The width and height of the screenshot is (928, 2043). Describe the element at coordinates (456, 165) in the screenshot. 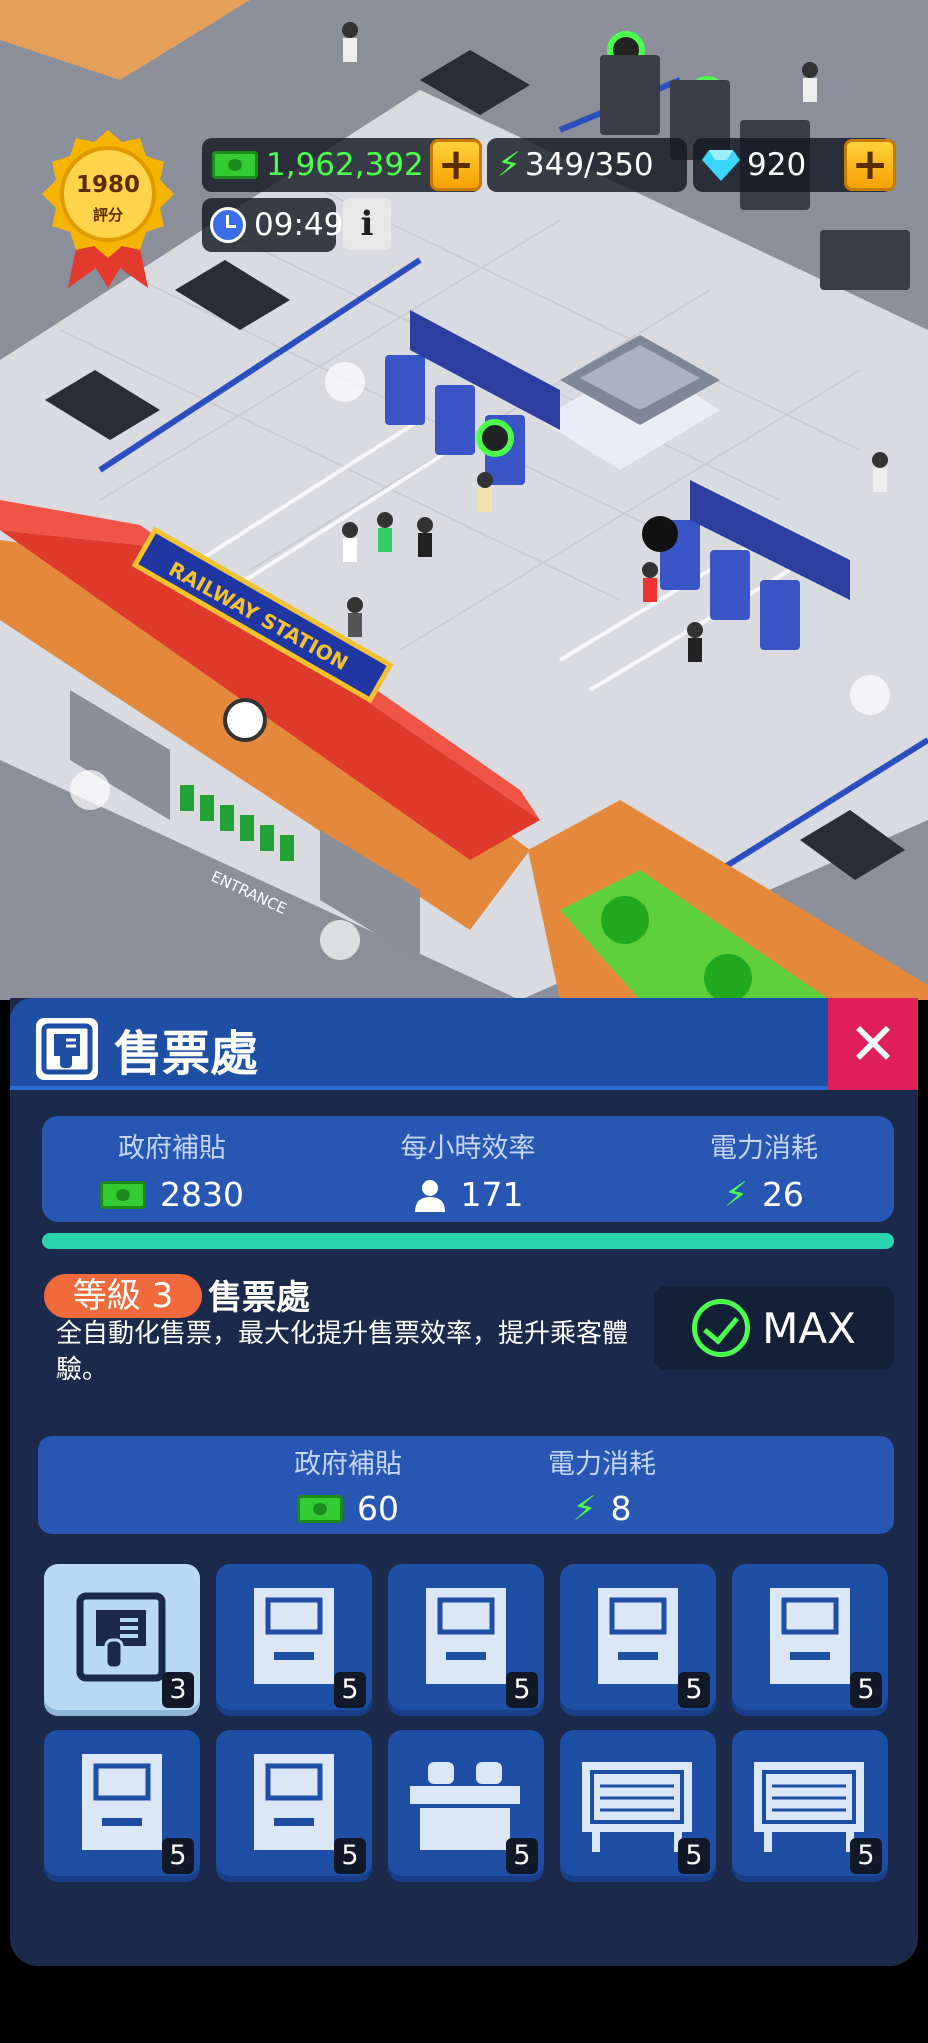

I see `add-money-button: +` at that location.